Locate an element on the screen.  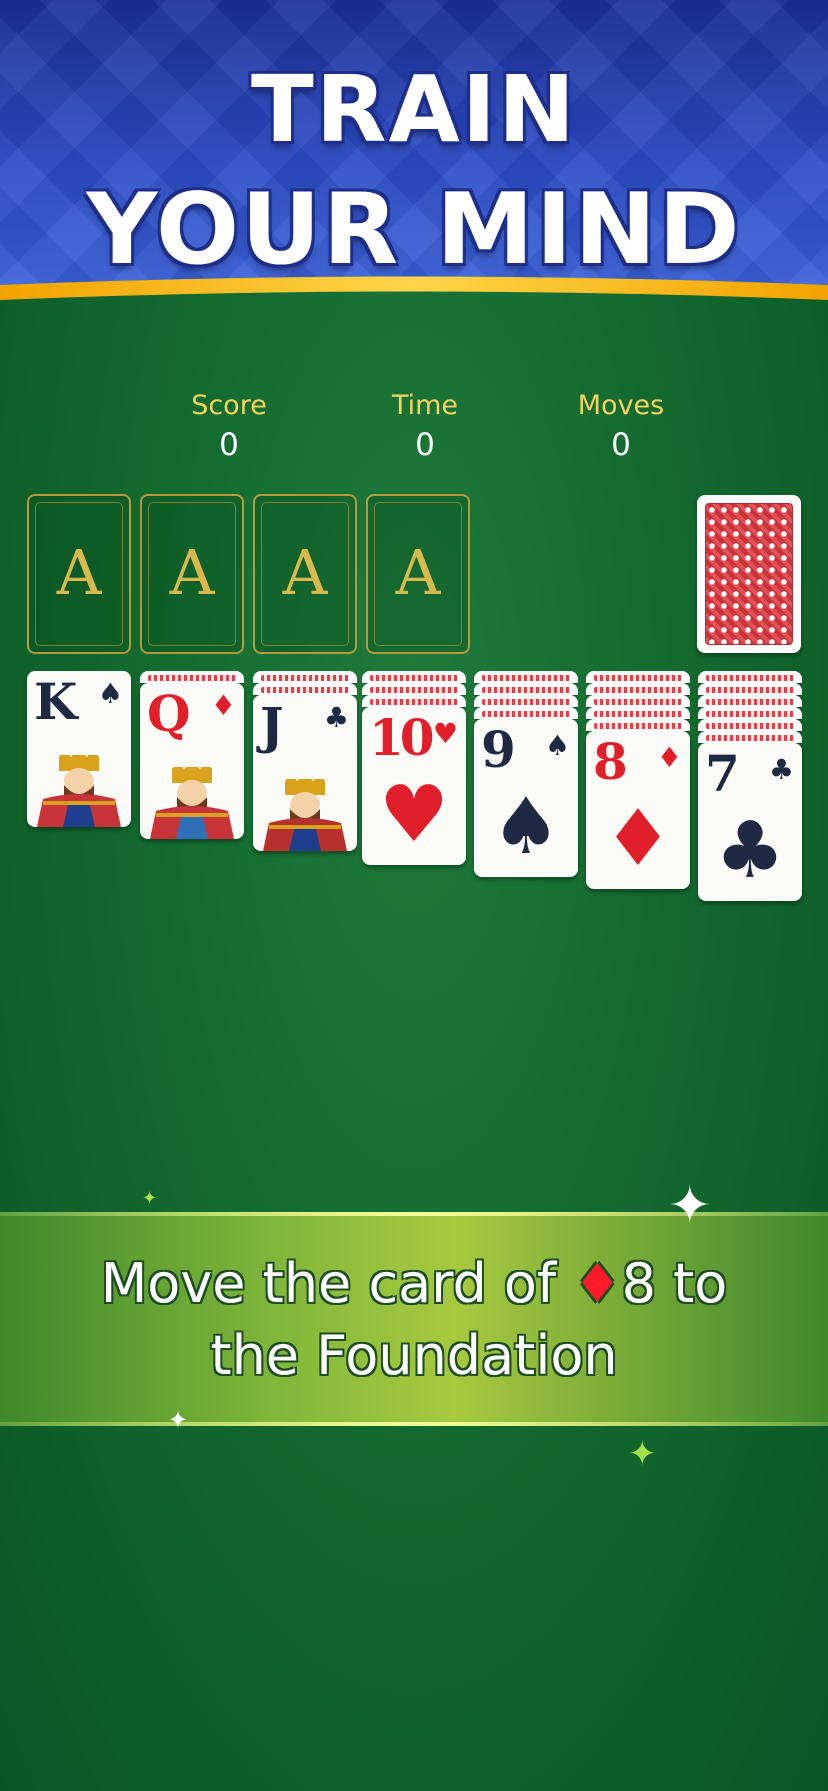
foundation-pile-1: A is located at coordinates (79, 574).